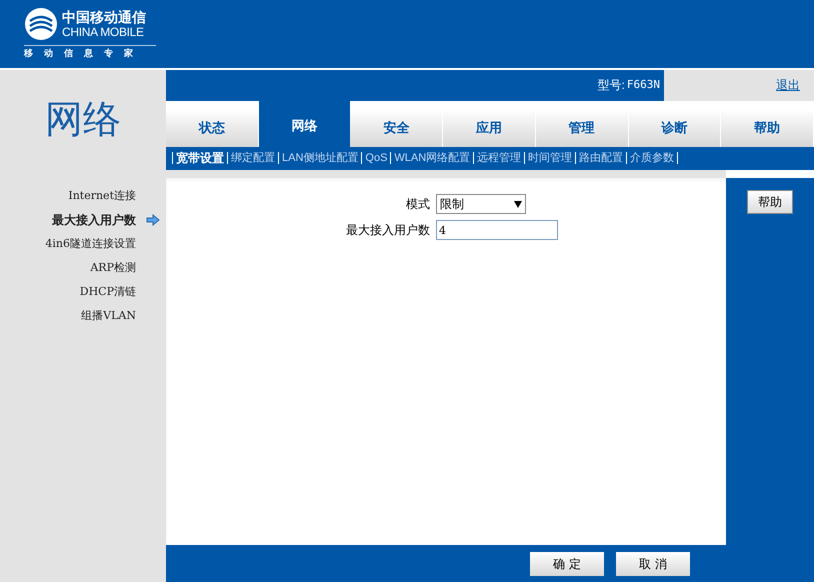 The height and width of the screenshot is (582, 814). I want to click on sidebar-item: 4in6隧道连接设置, so click(83, 244).